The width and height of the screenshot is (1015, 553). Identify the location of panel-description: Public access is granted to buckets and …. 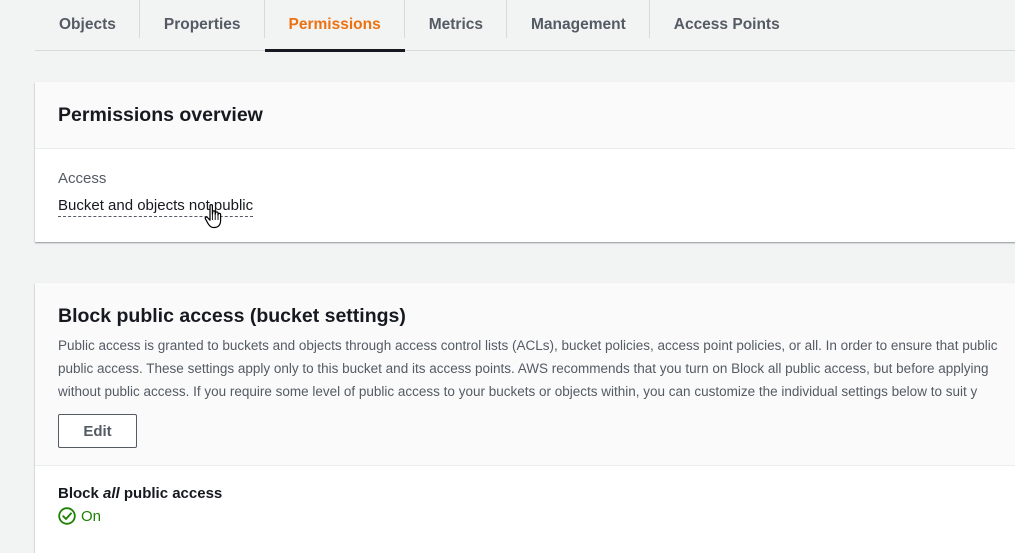
(530, 368).